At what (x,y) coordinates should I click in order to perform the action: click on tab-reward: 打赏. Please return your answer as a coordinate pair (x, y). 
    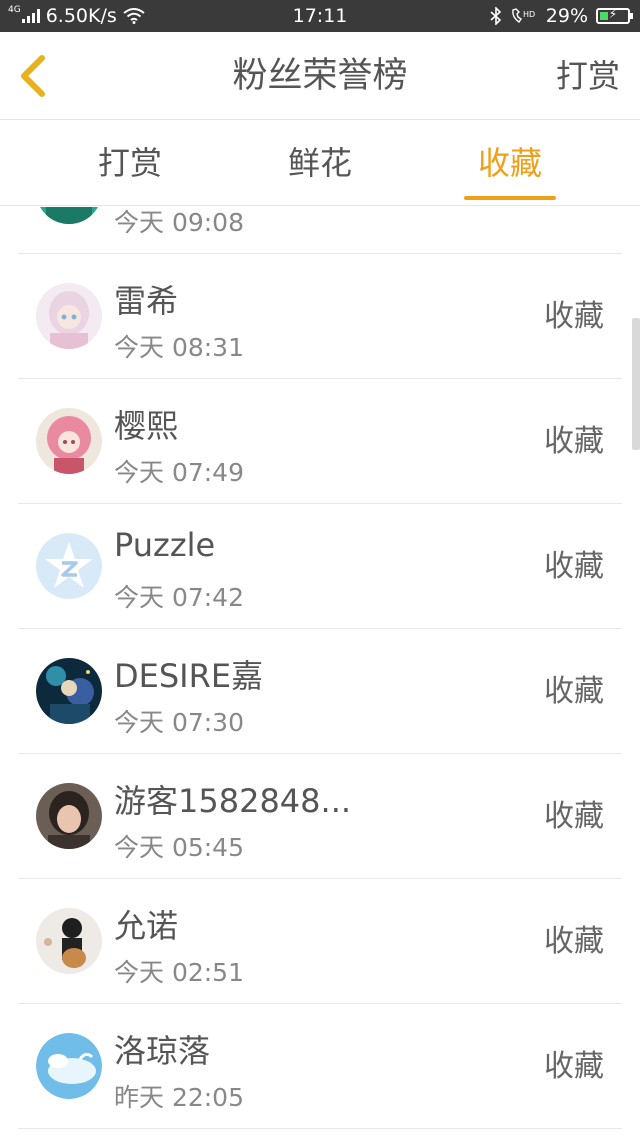
    Looking at the image, I should click on (130, 163).